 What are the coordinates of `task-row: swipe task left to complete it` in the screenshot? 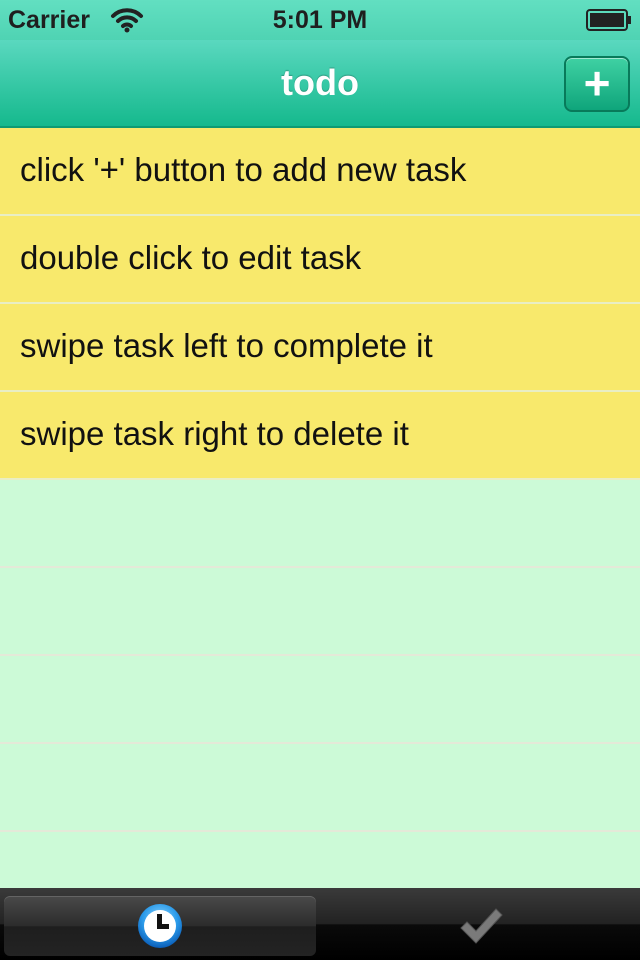 It's located at (320, 348).